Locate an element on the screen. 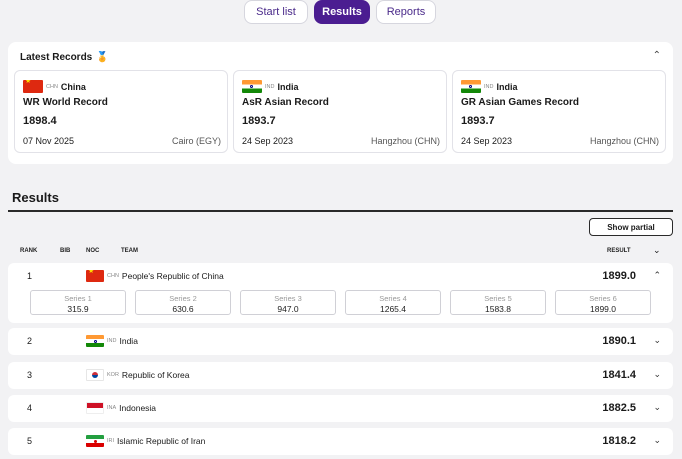 The height and width of the screenshot is (459, 682). series-value: 315.9 is located at coordinates (78, 309).